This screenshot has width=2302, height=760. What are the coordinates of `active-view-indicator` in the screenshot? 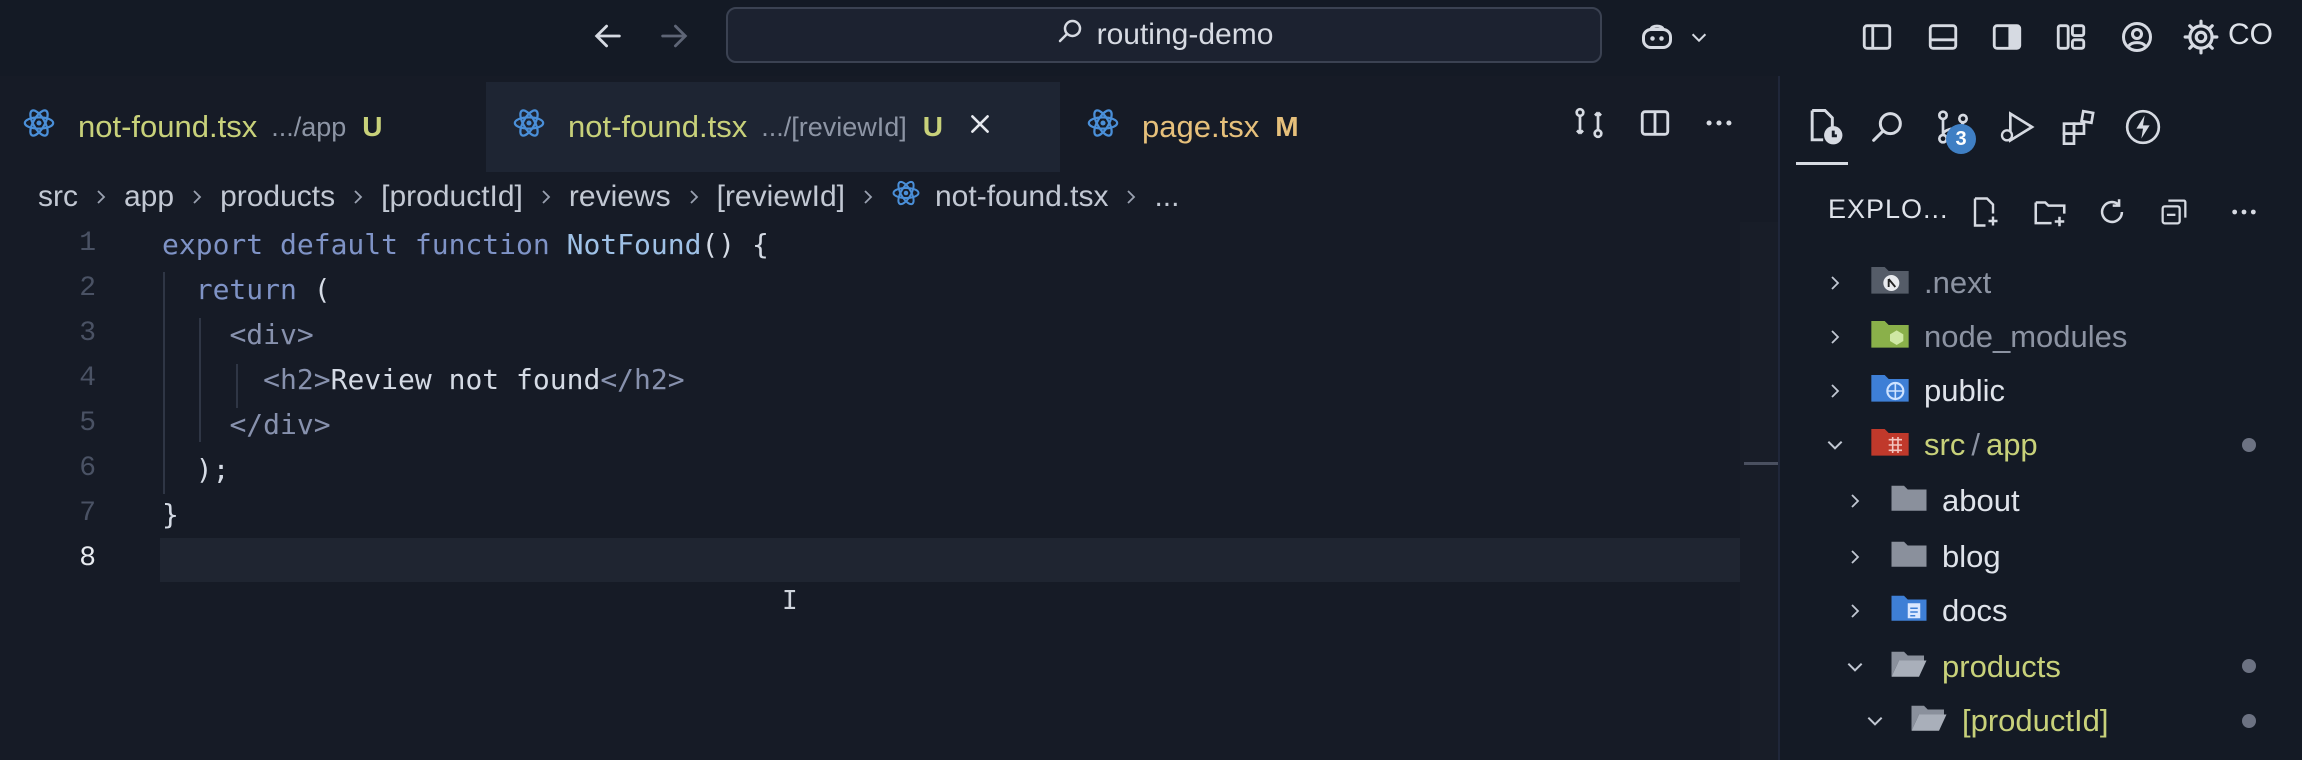 It's located at (1822, 163).